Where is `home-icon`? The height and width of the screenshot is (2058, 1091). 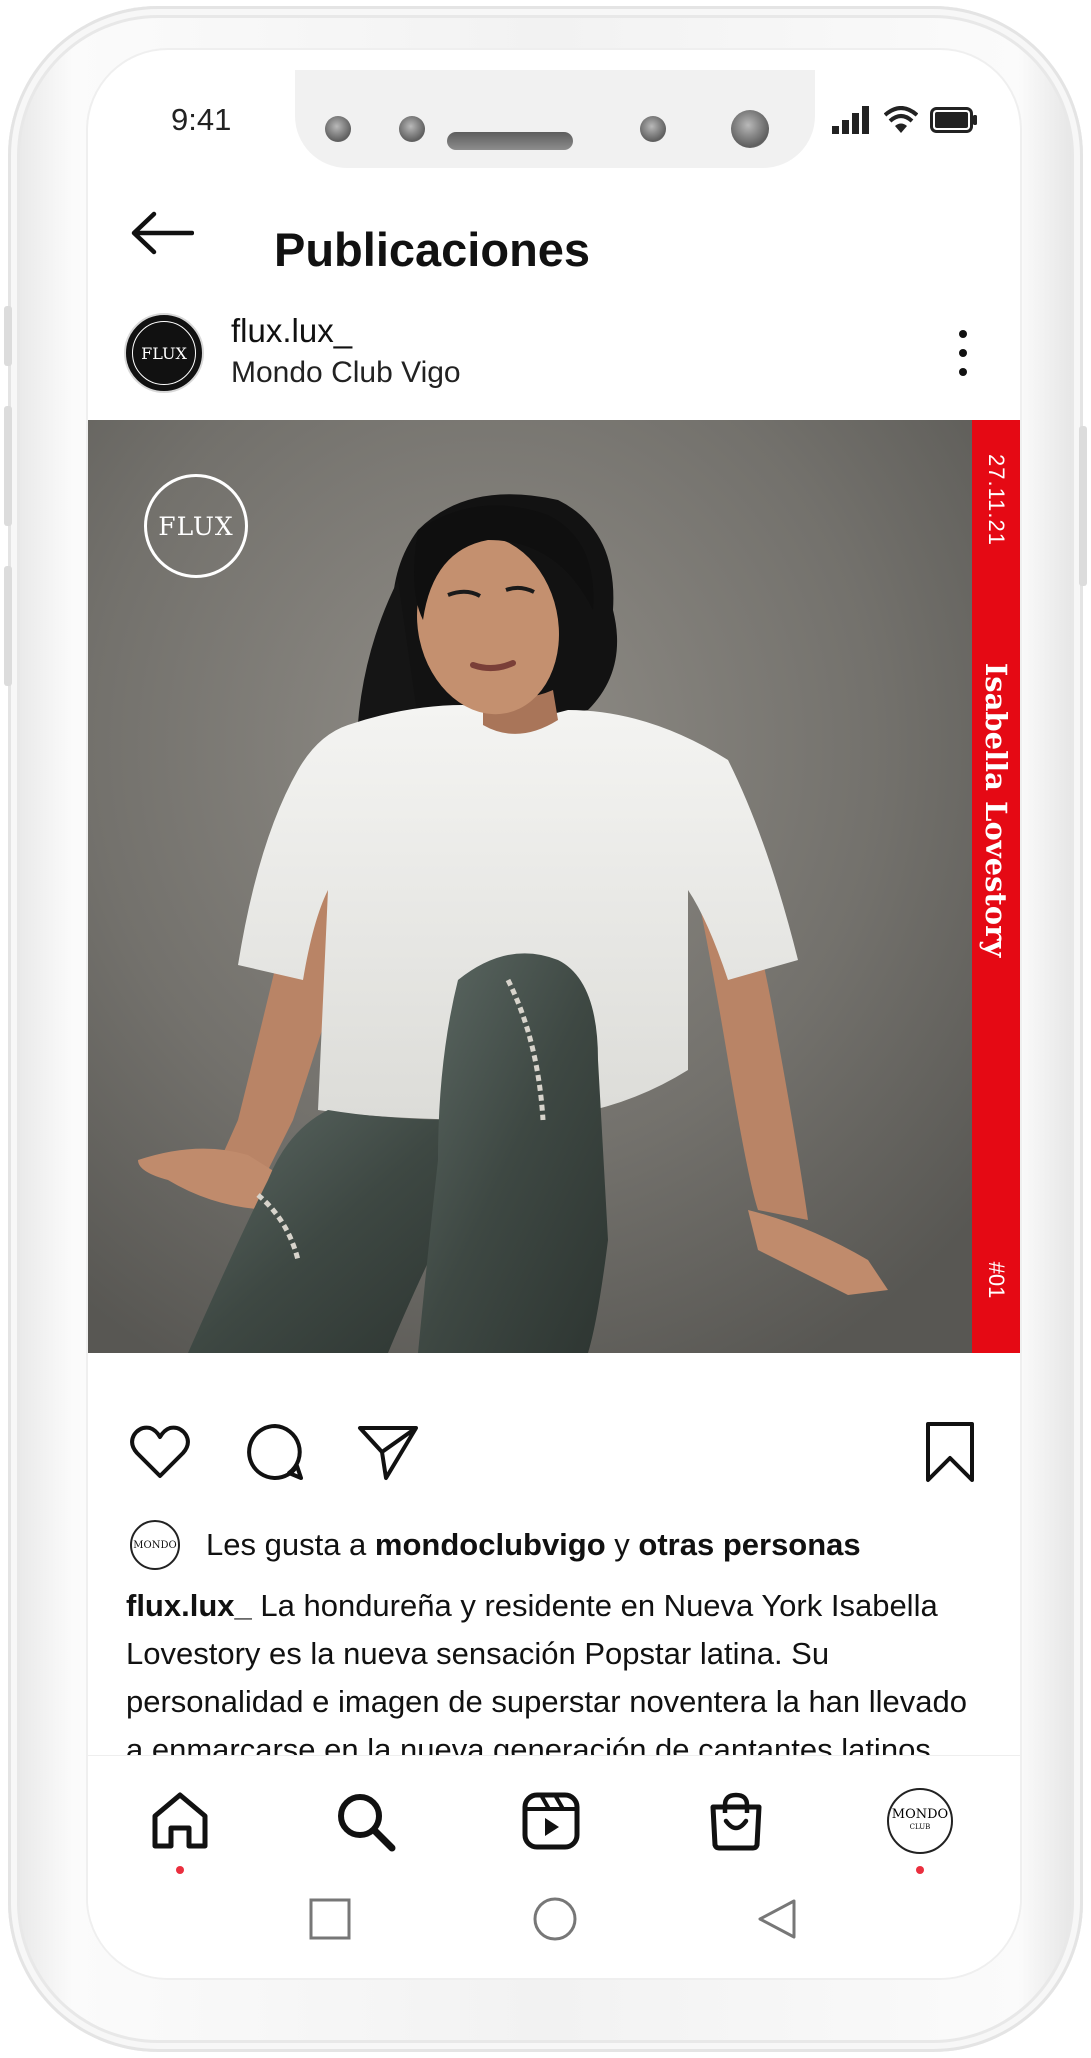
home-icon is located at coordinates (180, 1820).